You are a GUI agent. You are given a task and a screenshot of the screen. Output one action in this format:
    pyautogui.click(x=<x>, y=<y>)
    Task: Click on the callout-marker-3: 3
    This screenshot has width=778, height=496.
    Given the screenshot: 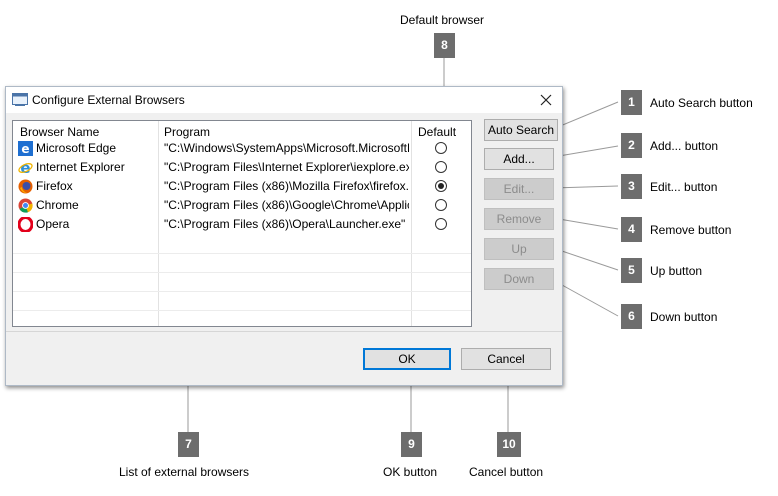 What is the action you would take?
    pyautogui.click(x=631, y=186)
    